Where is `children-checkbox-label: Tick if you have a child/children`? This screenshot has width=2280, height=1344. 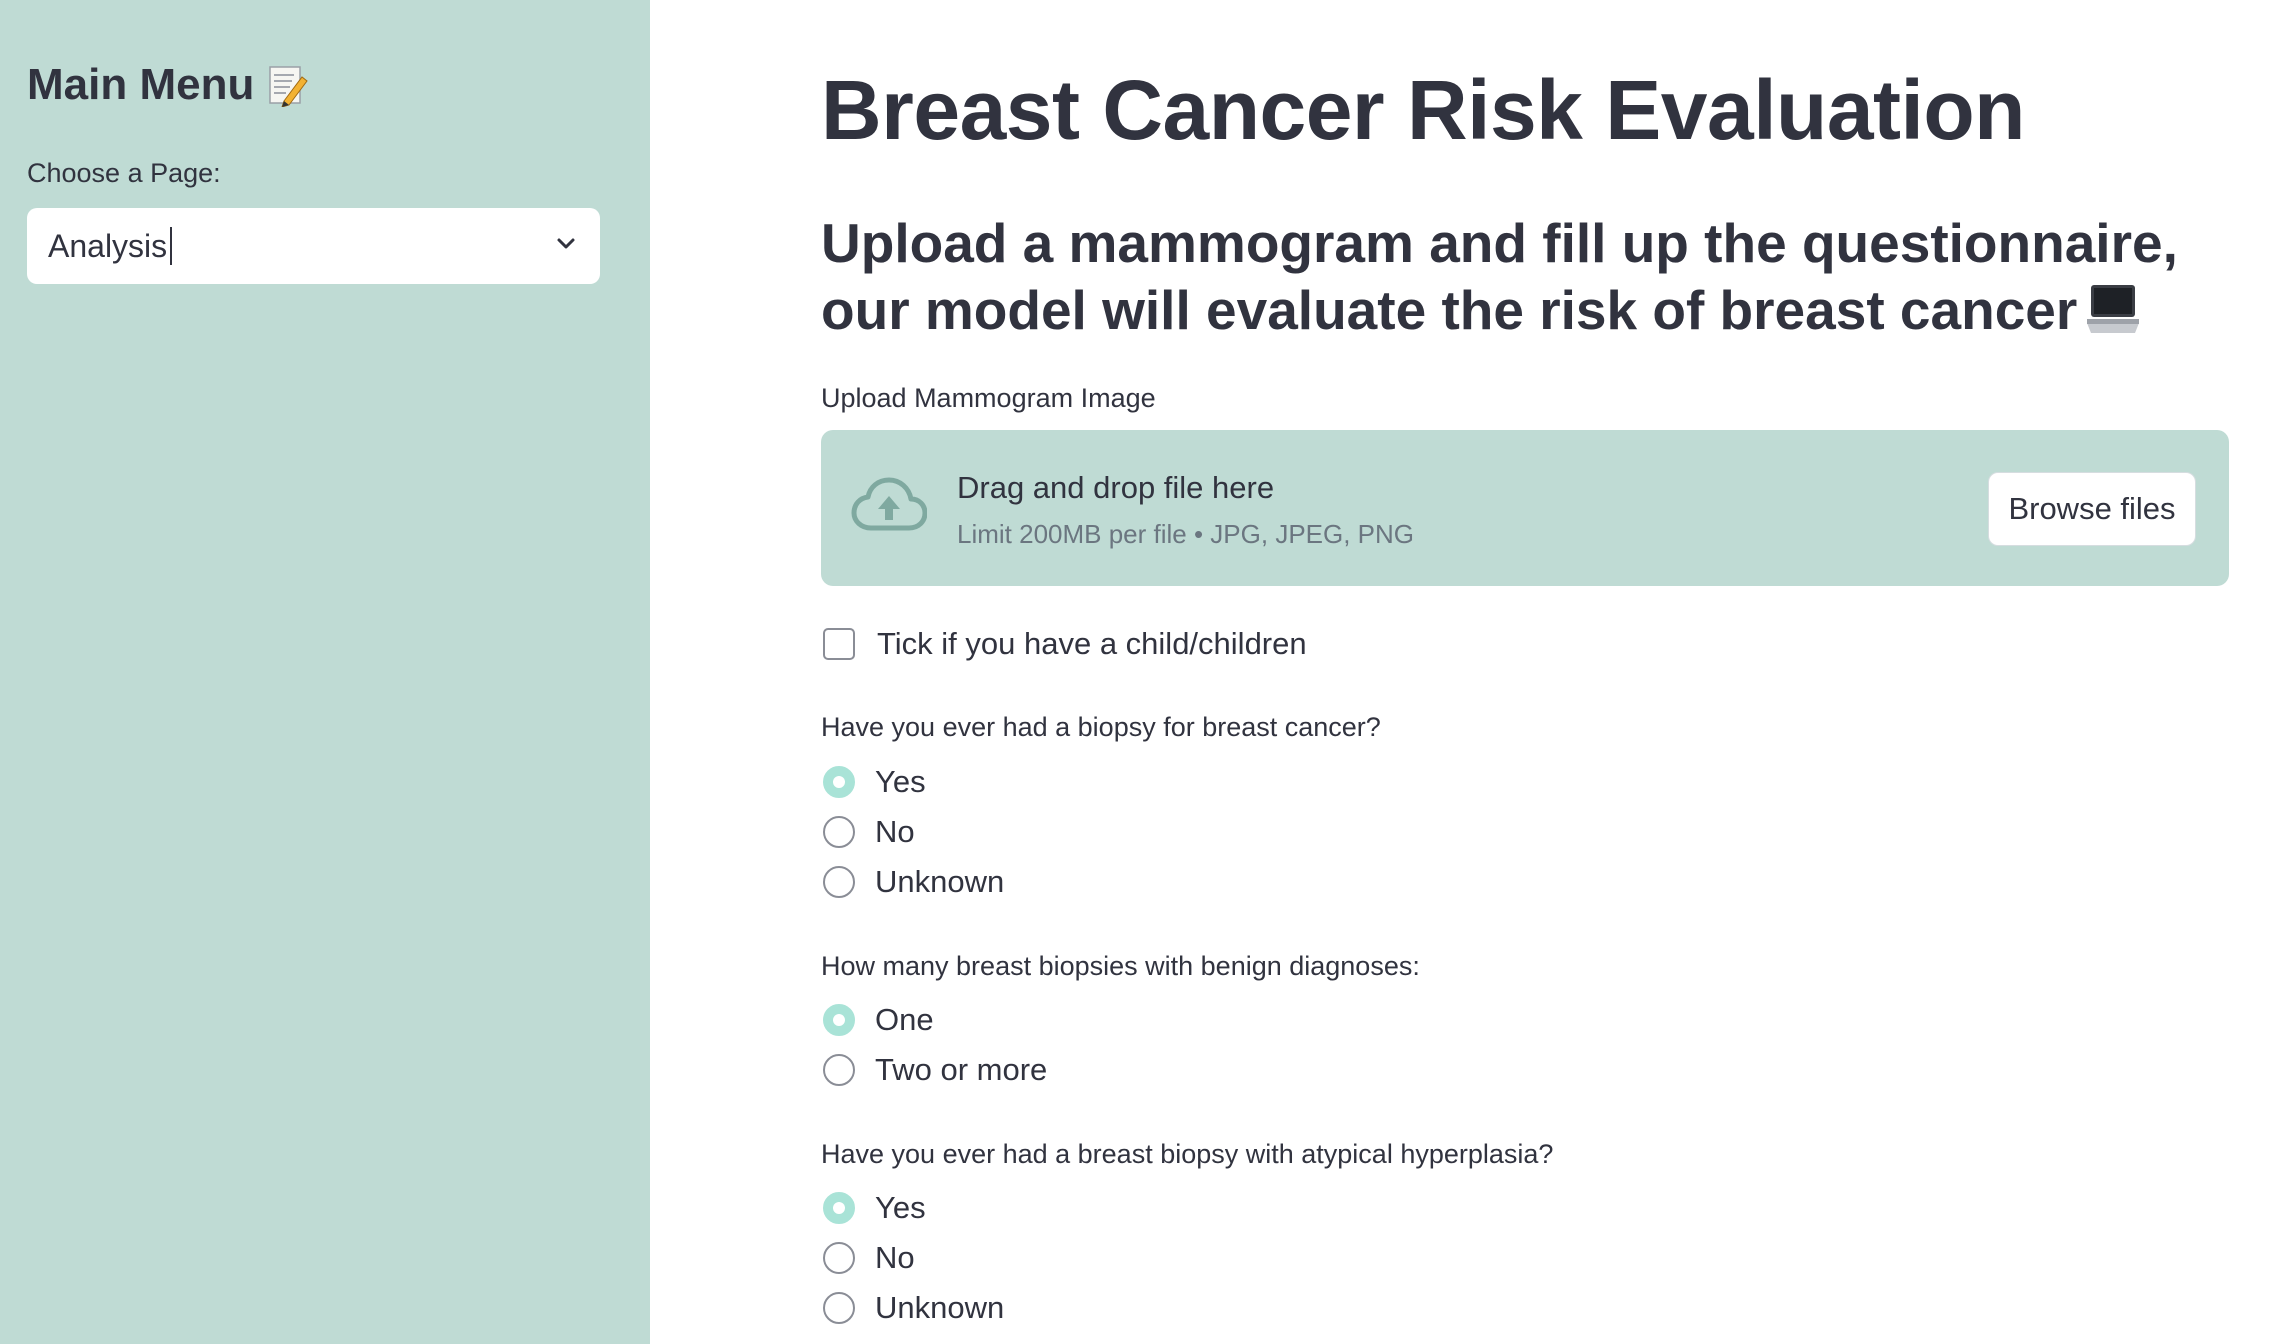 children-checkbox-label: Tick if you have a child/children is located at coordinates (1092, 643).